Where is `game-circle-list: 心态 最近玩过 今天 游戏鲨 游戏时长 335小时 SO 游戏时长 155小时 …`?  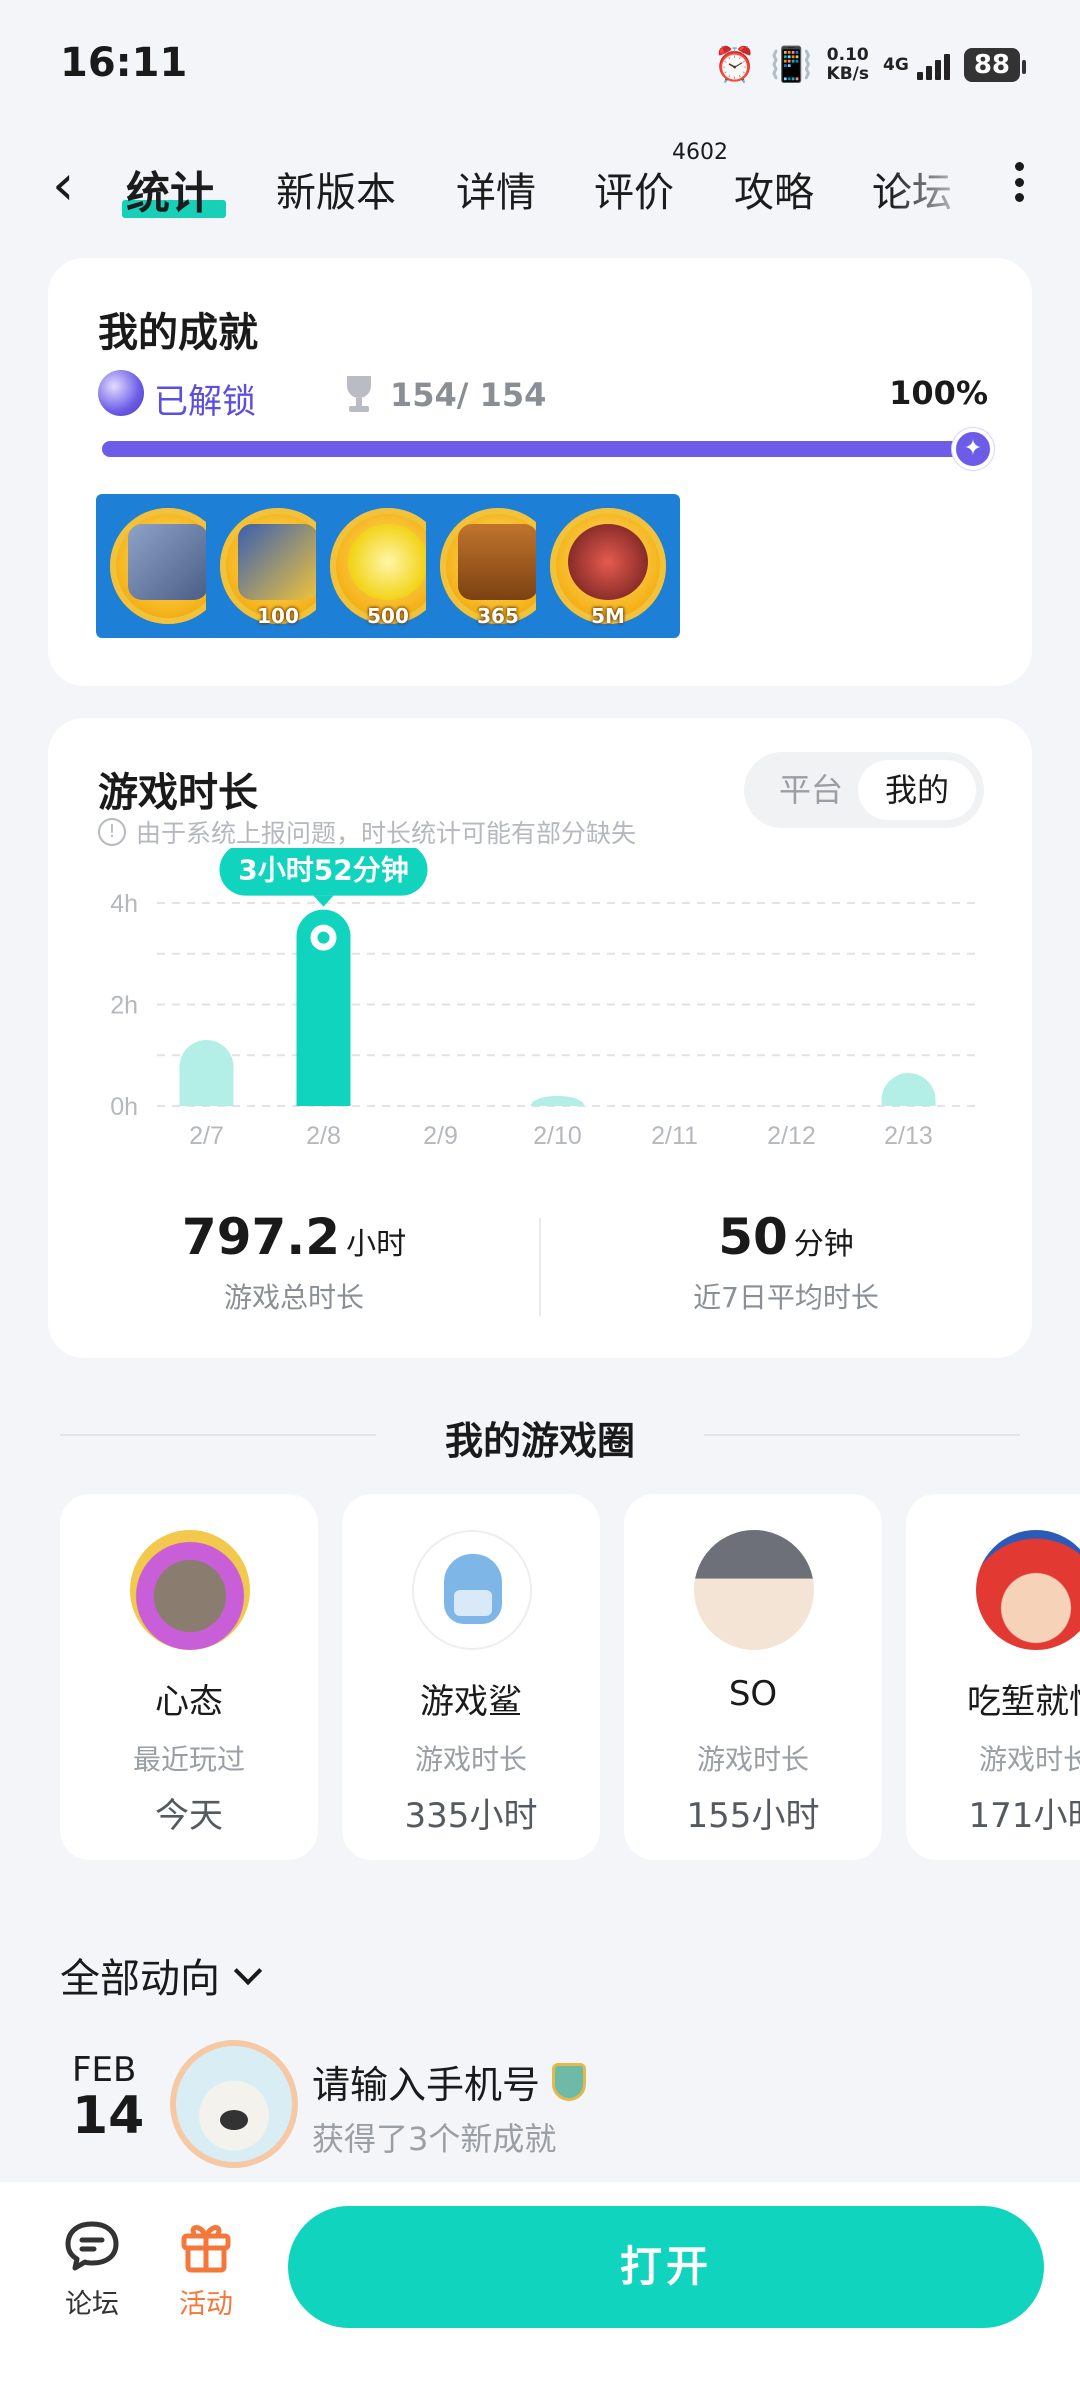
game-circle-list: 心态 最近玩过 今天 游戏鲨 游戏时长 335小时 SO 游戏时长 155小时 … is located at coordinates (570, 1677).